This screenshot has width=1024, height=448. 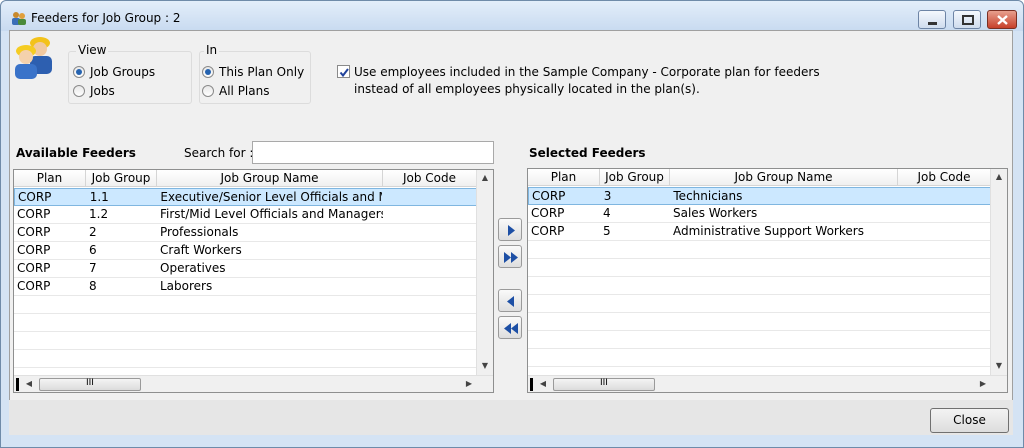 What do you see at coordinates (102, 91) in the screenshot?
I see `radio-label: Jobs` at bounding box center [102, 91].